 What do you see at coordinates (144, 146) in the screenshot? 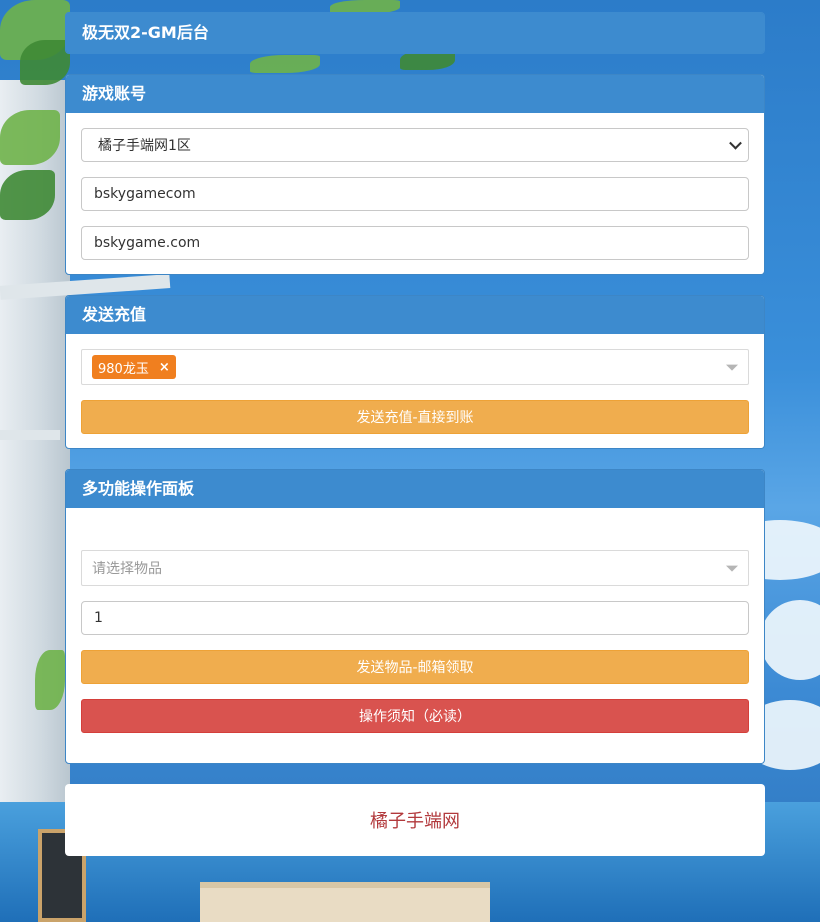
I see `server-select-value: 橘子手端网1区` at bounding box center [144, 146].